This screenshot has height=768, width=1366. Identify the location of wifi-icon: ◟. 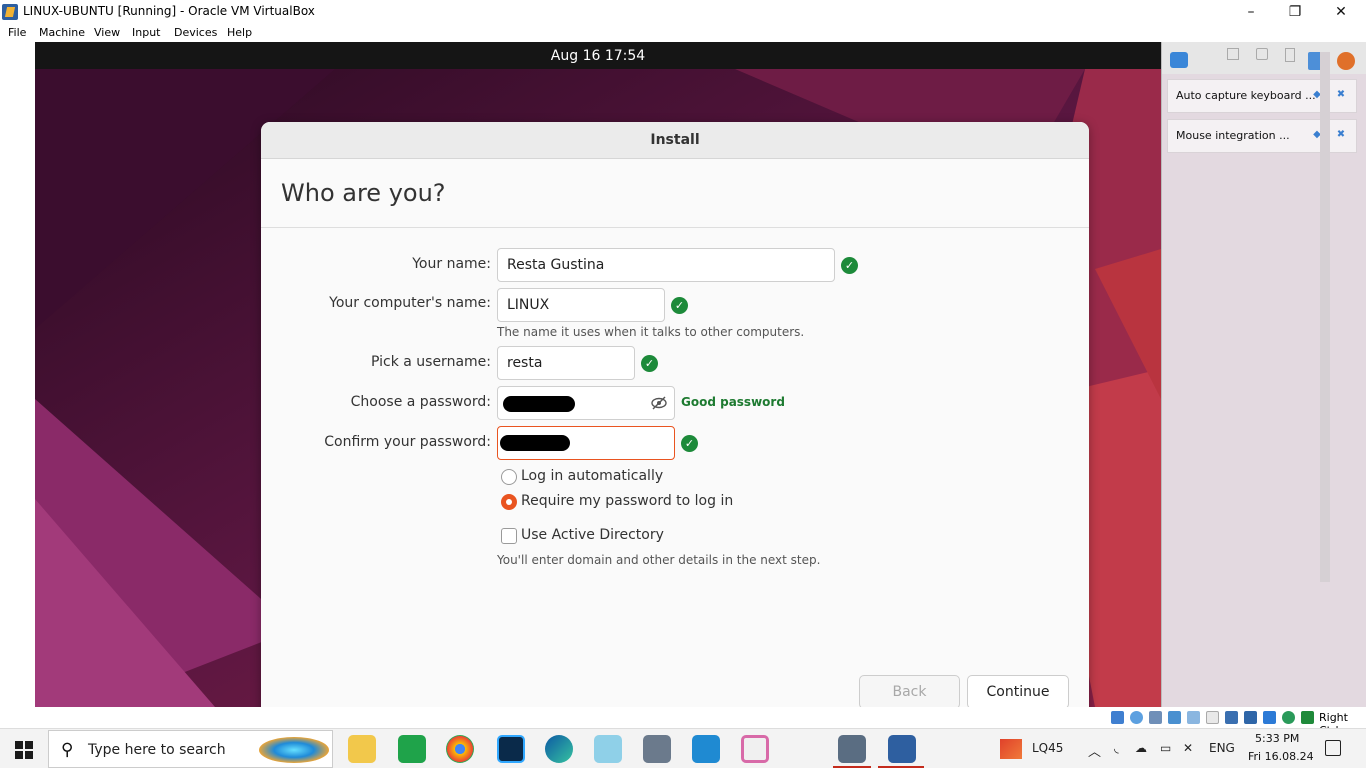
(1116, 748).